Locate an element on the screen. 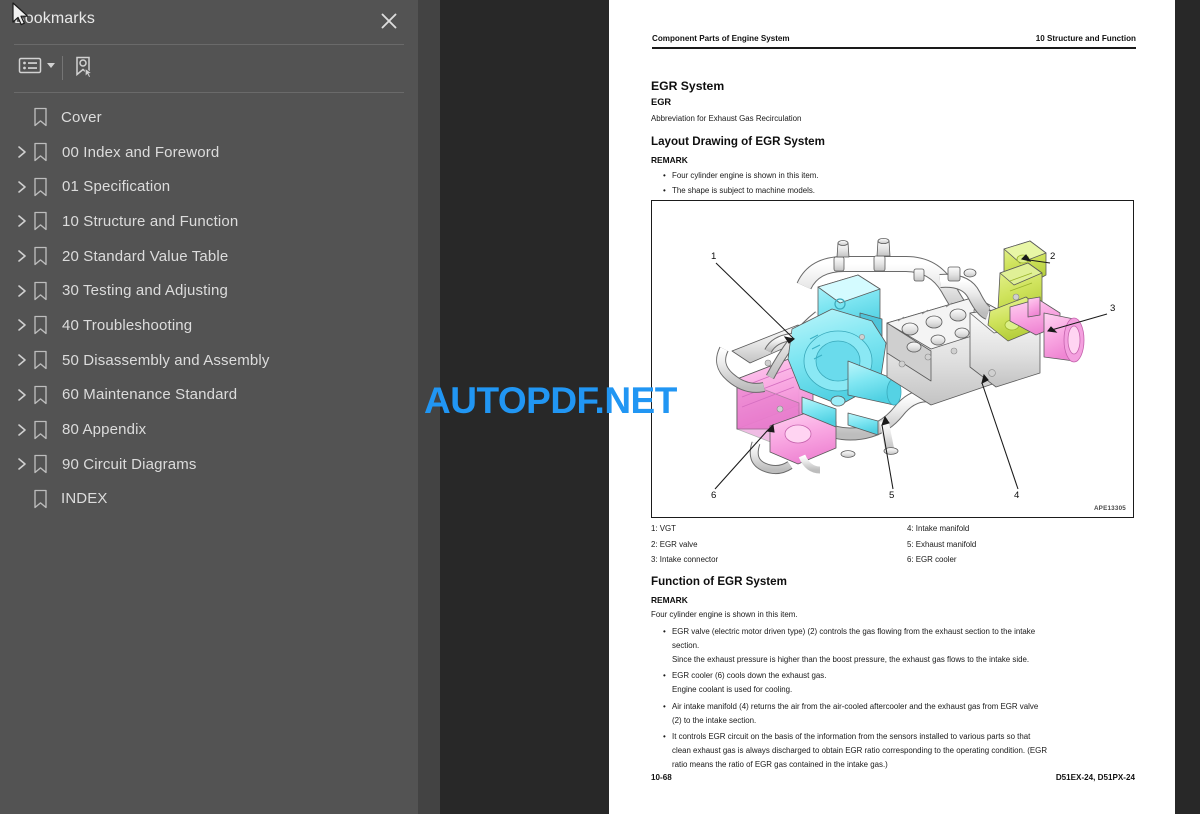 This screenshot has width=1200, height=814. function-bullet-line: Engine coolant is used for cooling. is located at coordinates (732, 690).